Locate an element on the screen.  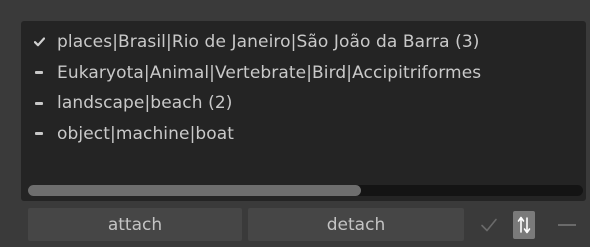
check-icon is located at coordinates (39, 42).